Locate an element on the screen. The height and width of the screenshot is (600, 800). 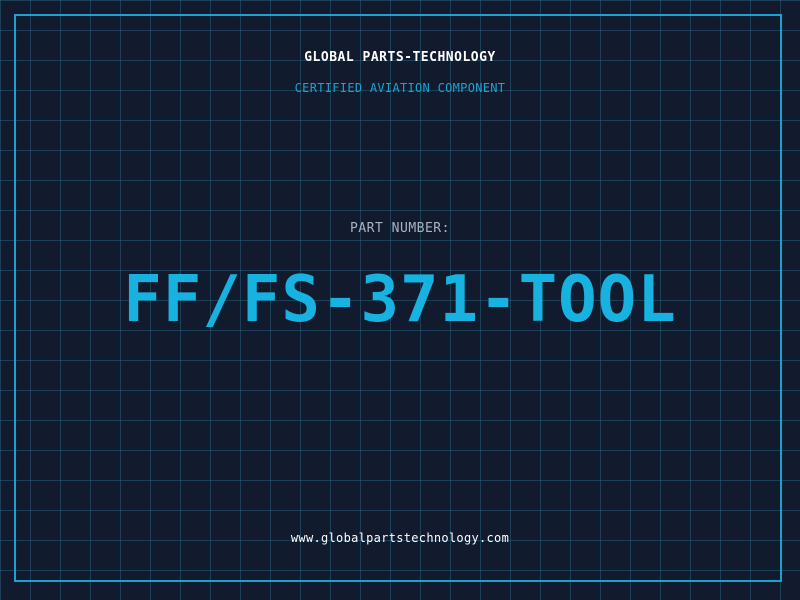
tagline: CERTIFIED AVIATION COMPONENT is located at coordinates (400, 88).